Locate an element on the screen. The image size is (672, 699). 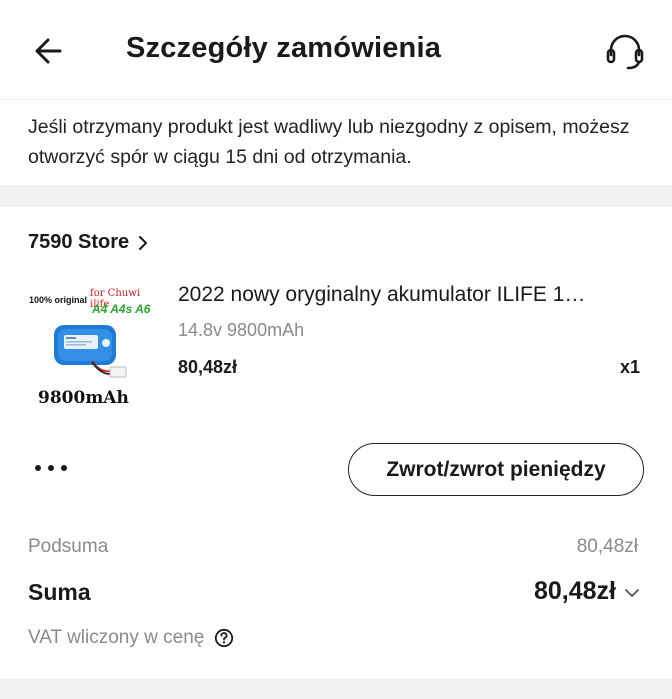
question-circle-icon is located at coordinates (224, 638).